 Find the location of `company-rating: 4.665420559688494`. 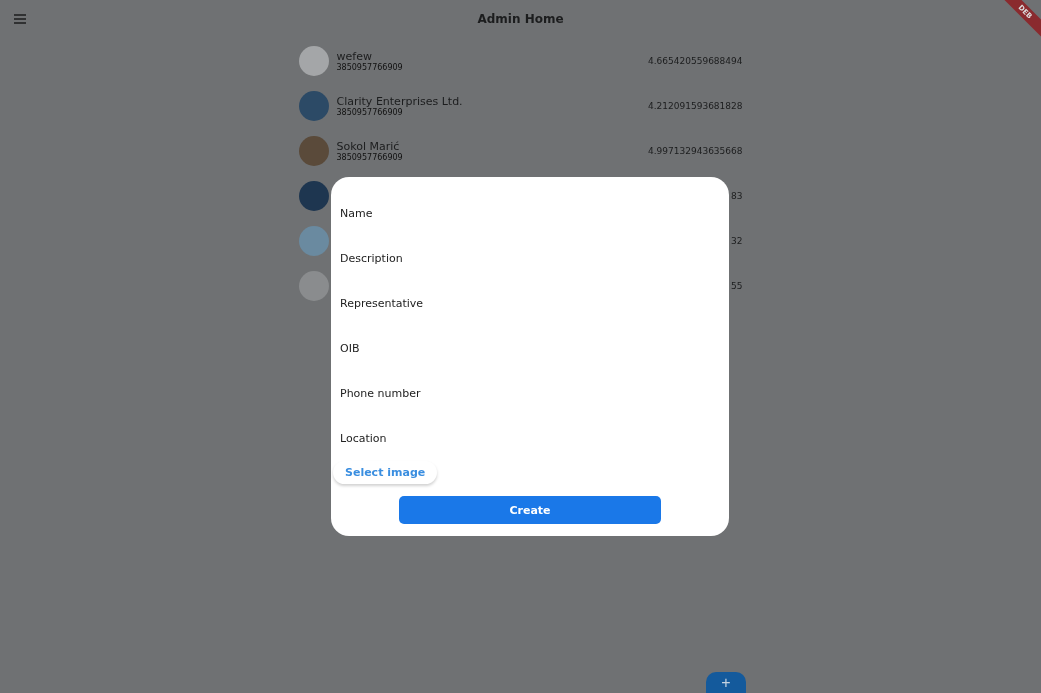

company-rating: 4.665420559688494 is located at coordinates (695, 60).